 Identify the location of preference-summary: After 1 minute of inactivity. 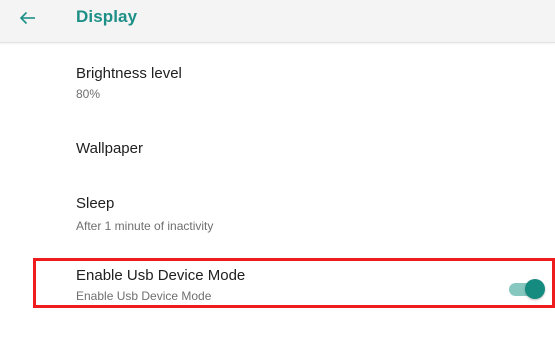
(145, 226).